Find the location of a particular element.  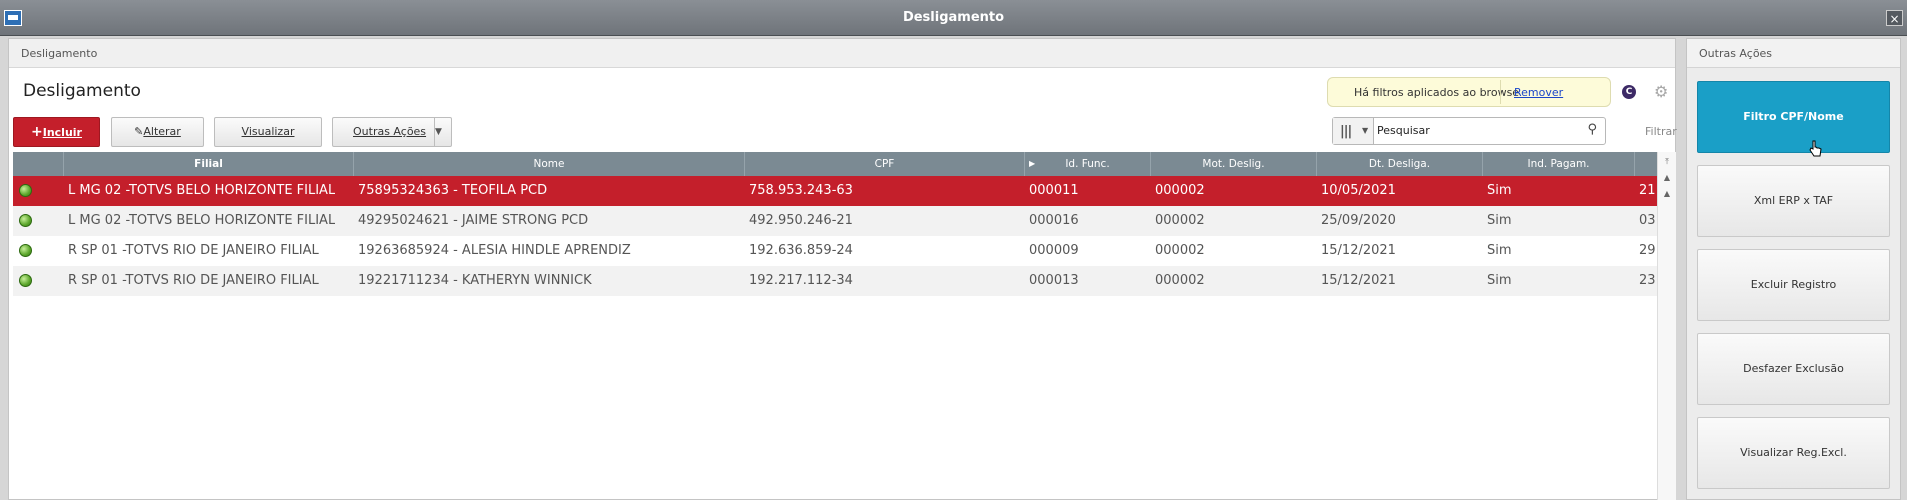

cell-id-func: 000013 is located at coordinates (1054, 280).